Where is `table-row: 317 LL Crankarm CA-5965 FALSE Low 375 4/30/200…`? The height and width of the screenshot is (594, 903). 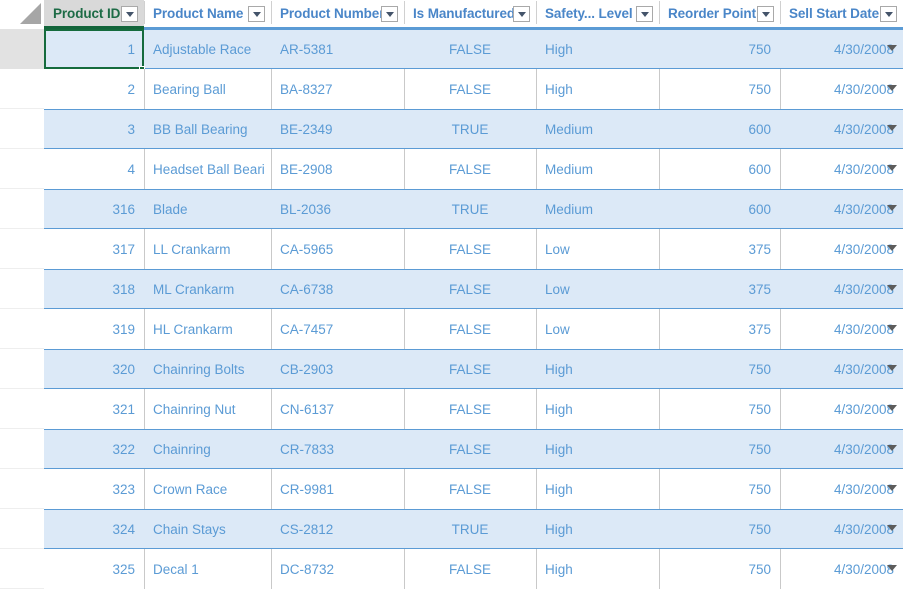 table-row: 317 LL Crankarm CA-5965 FALSE Low 375 4/30/200… is located at coordinates (451, 249).